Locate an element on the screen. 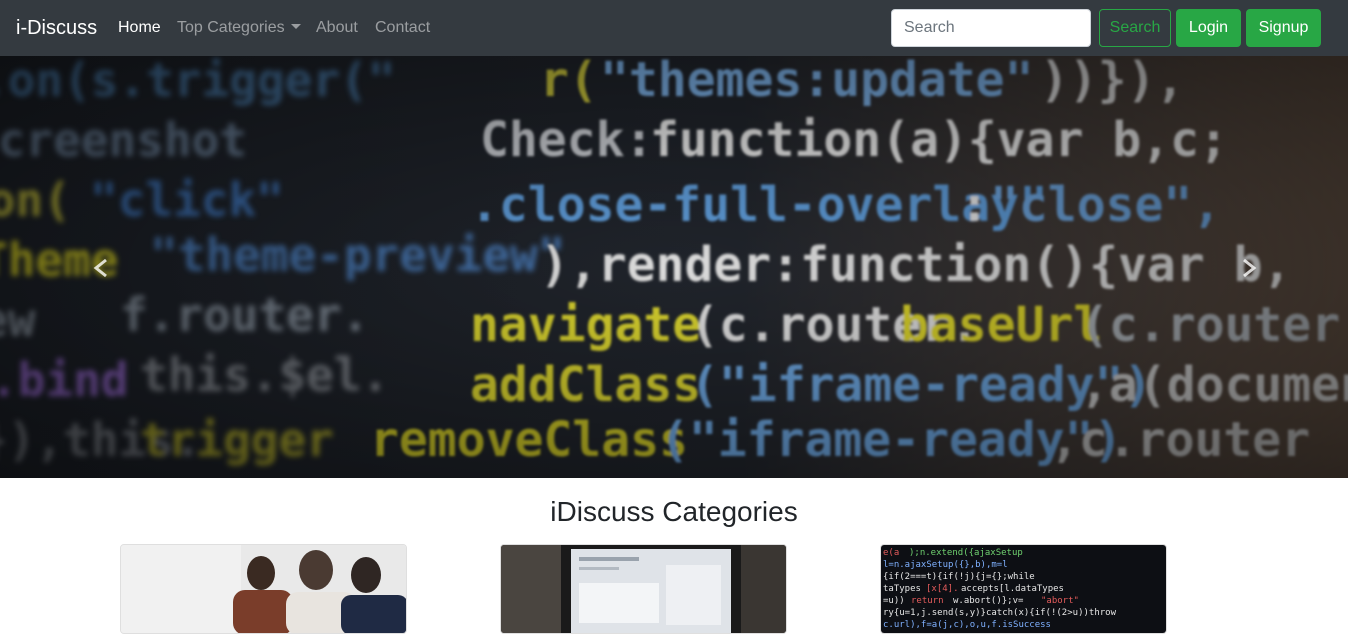 The width and height of the screenshot is (1348, 634). svg-text: {if(2===t){if(!j){j={};while is located at coordinates (959, 577).